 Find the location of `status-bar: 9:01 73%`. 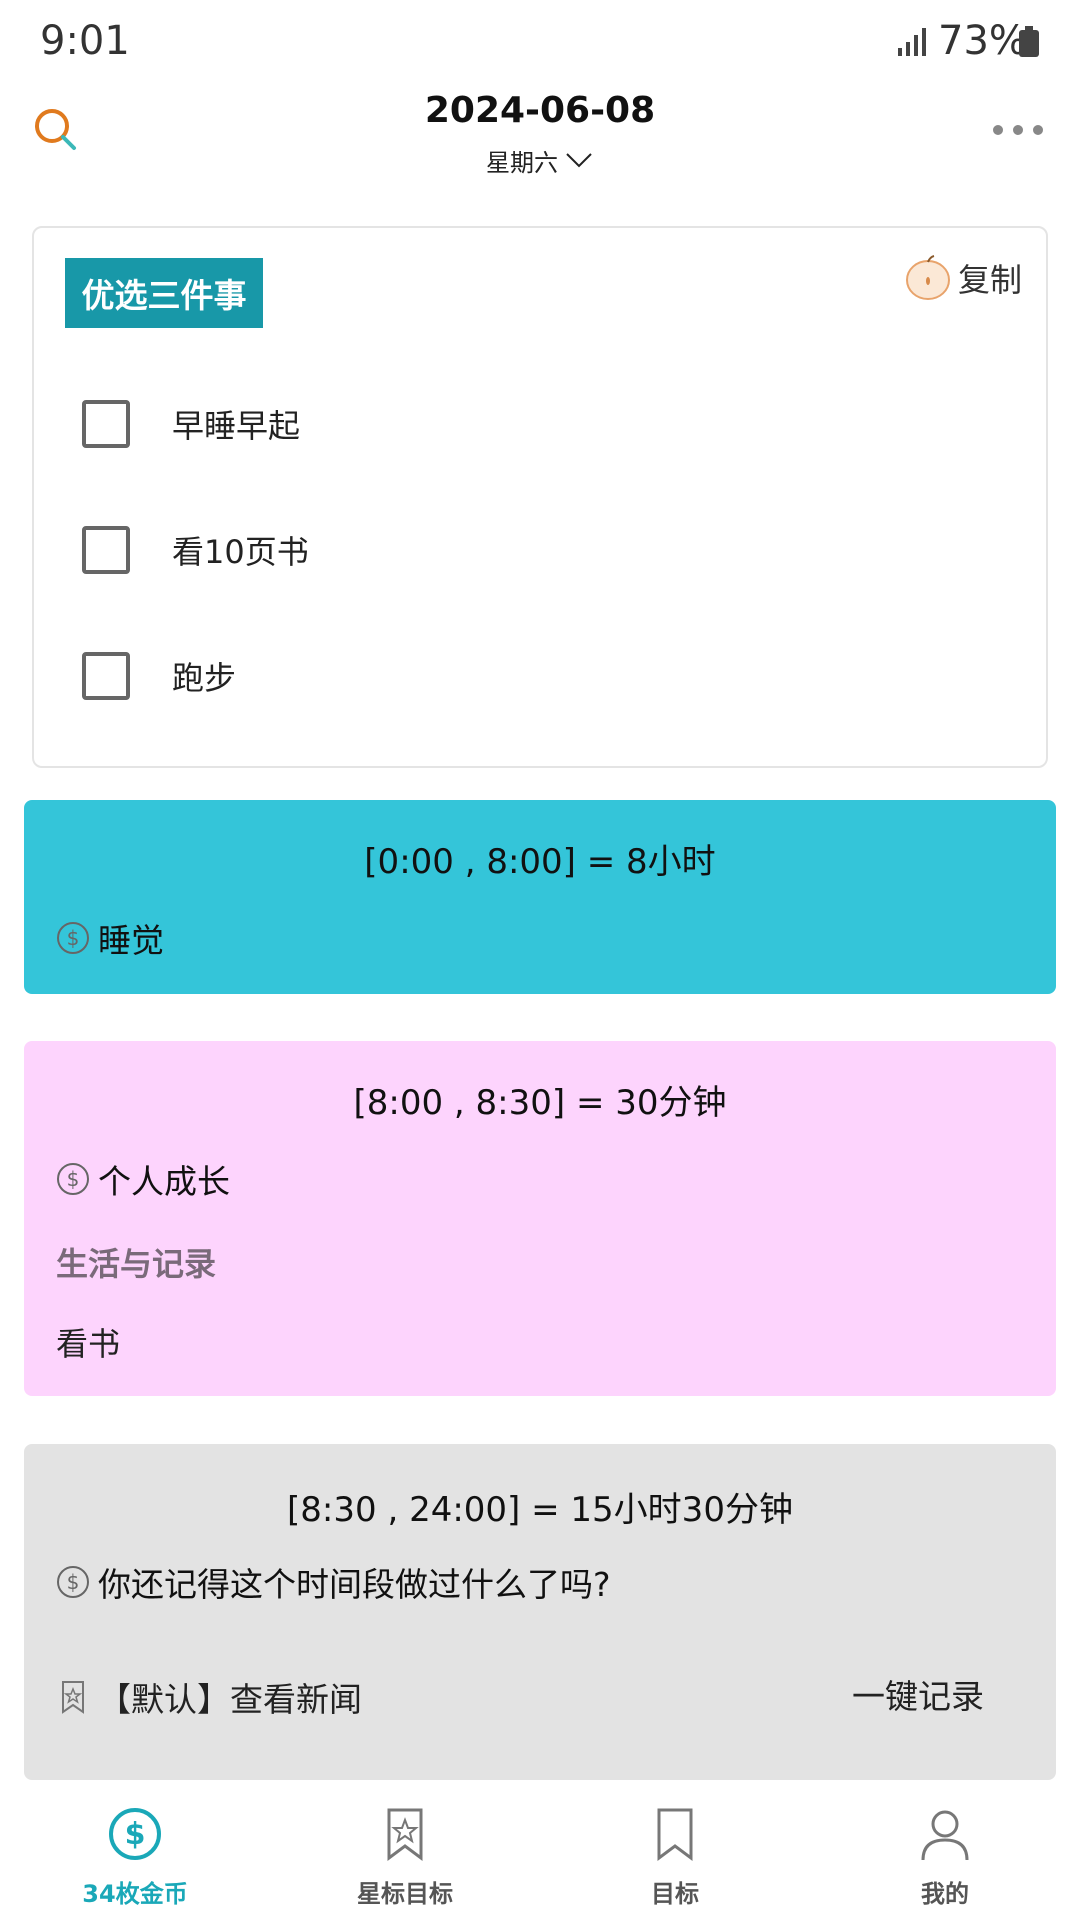

status-bar: 9:01 73% is located at coordinates (540, 43).